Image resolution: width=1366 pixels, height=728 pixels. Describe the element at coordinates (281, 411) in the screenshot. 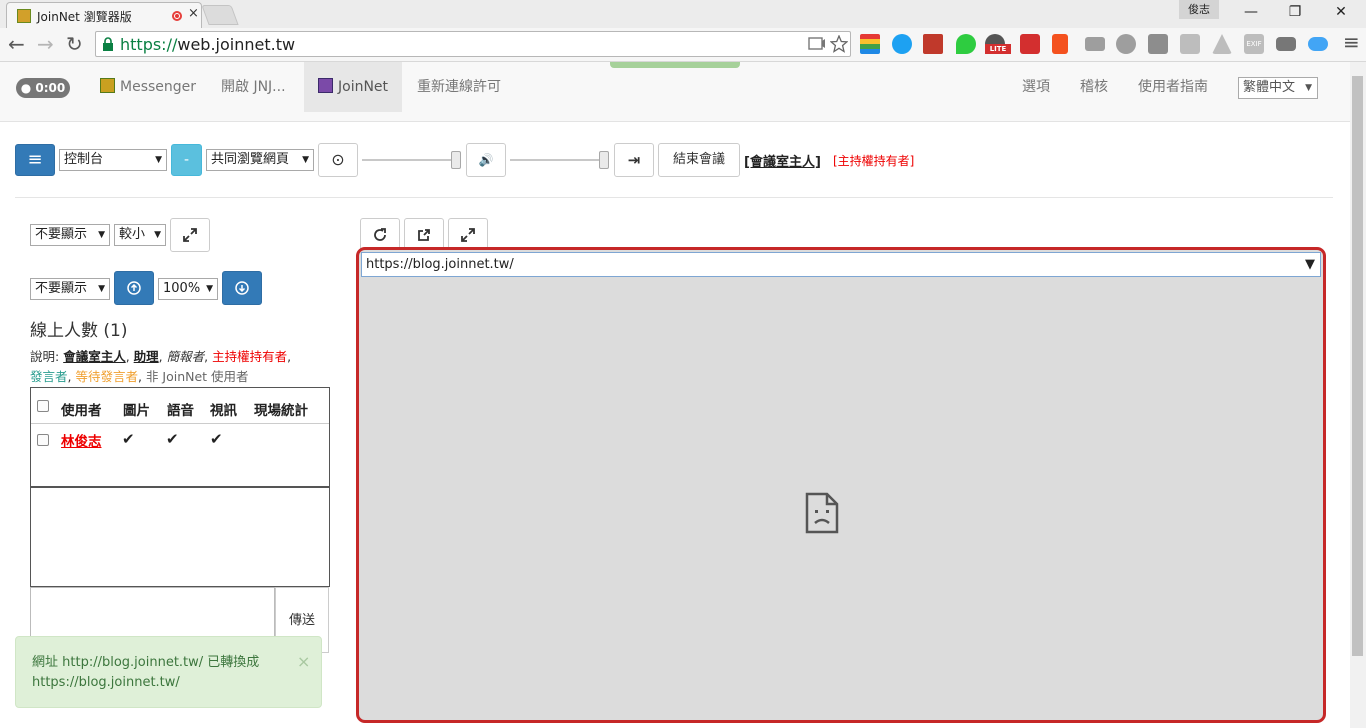

I see `header-stats: 現場統計` at that location.